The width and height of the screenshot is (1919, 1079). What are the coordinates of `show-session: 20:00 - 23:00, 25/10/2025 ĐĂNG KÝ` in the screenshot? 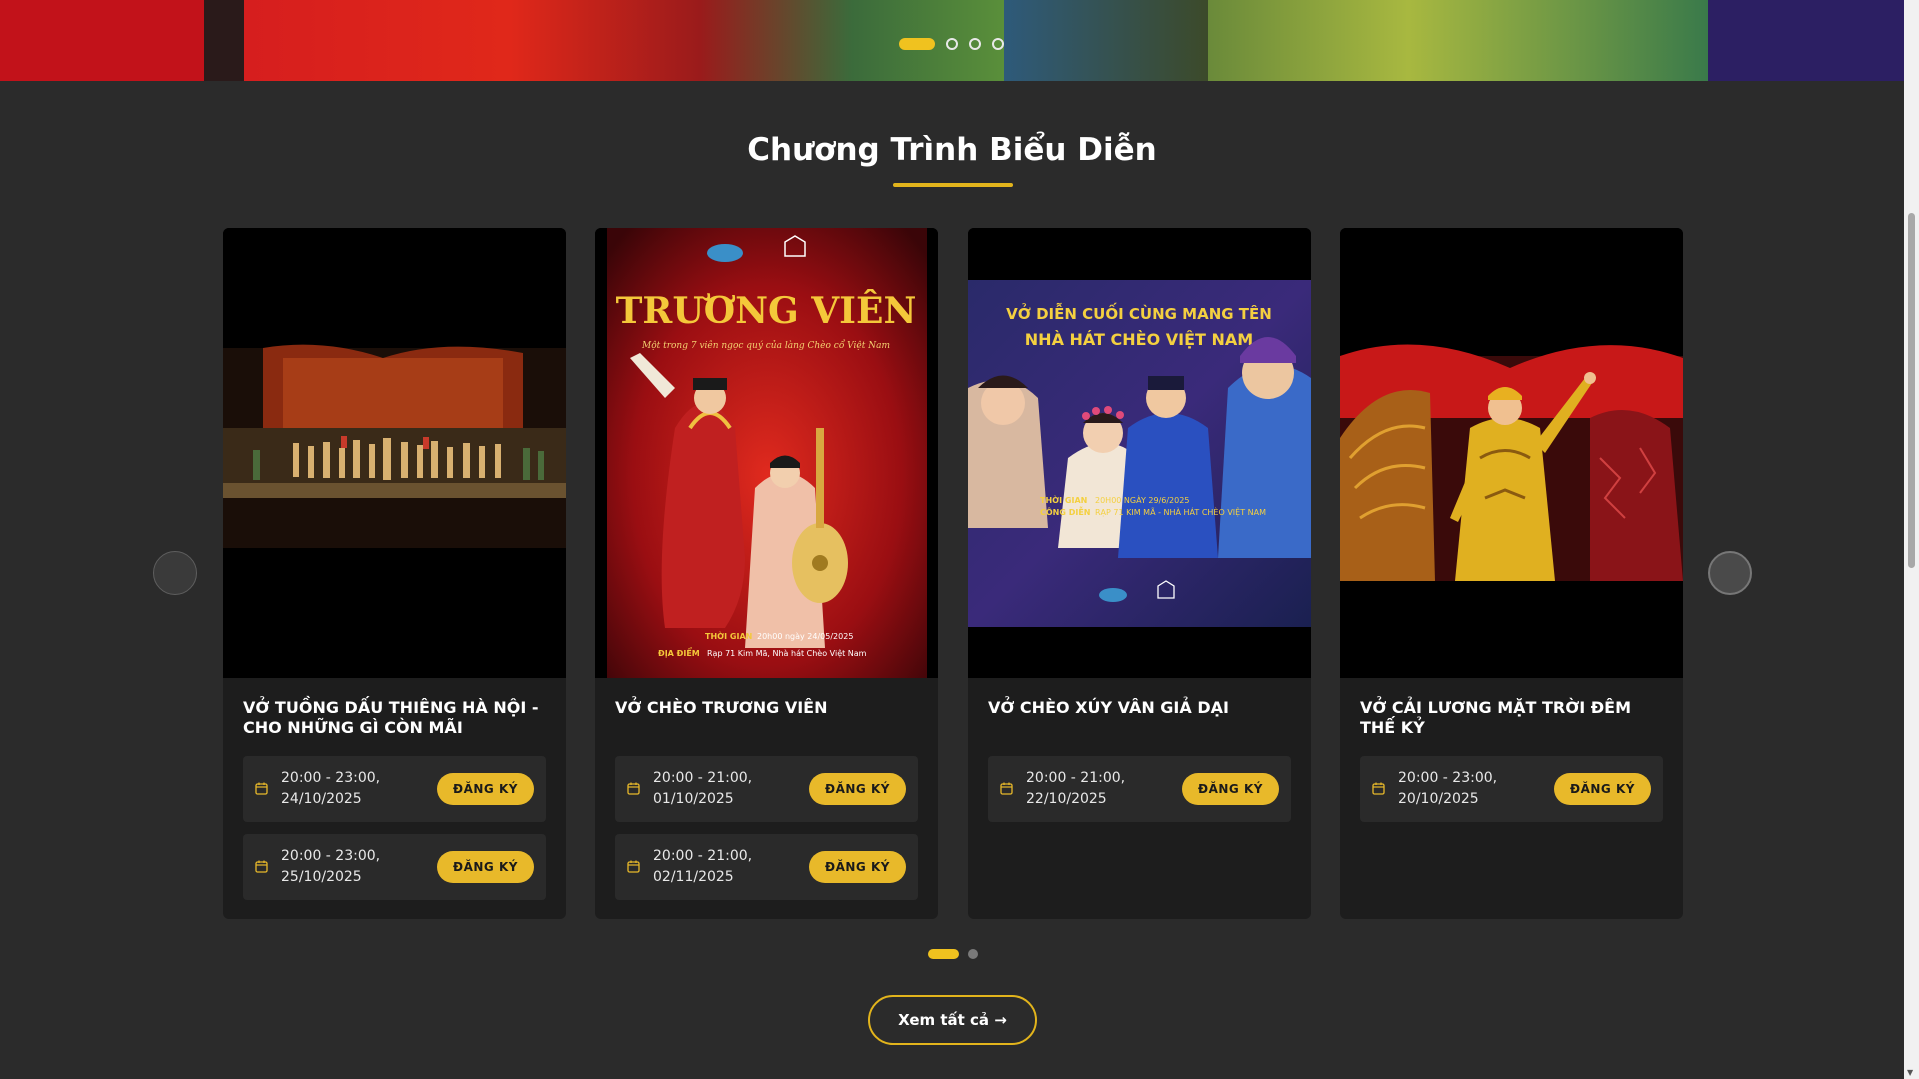 It's located at (394, 867).